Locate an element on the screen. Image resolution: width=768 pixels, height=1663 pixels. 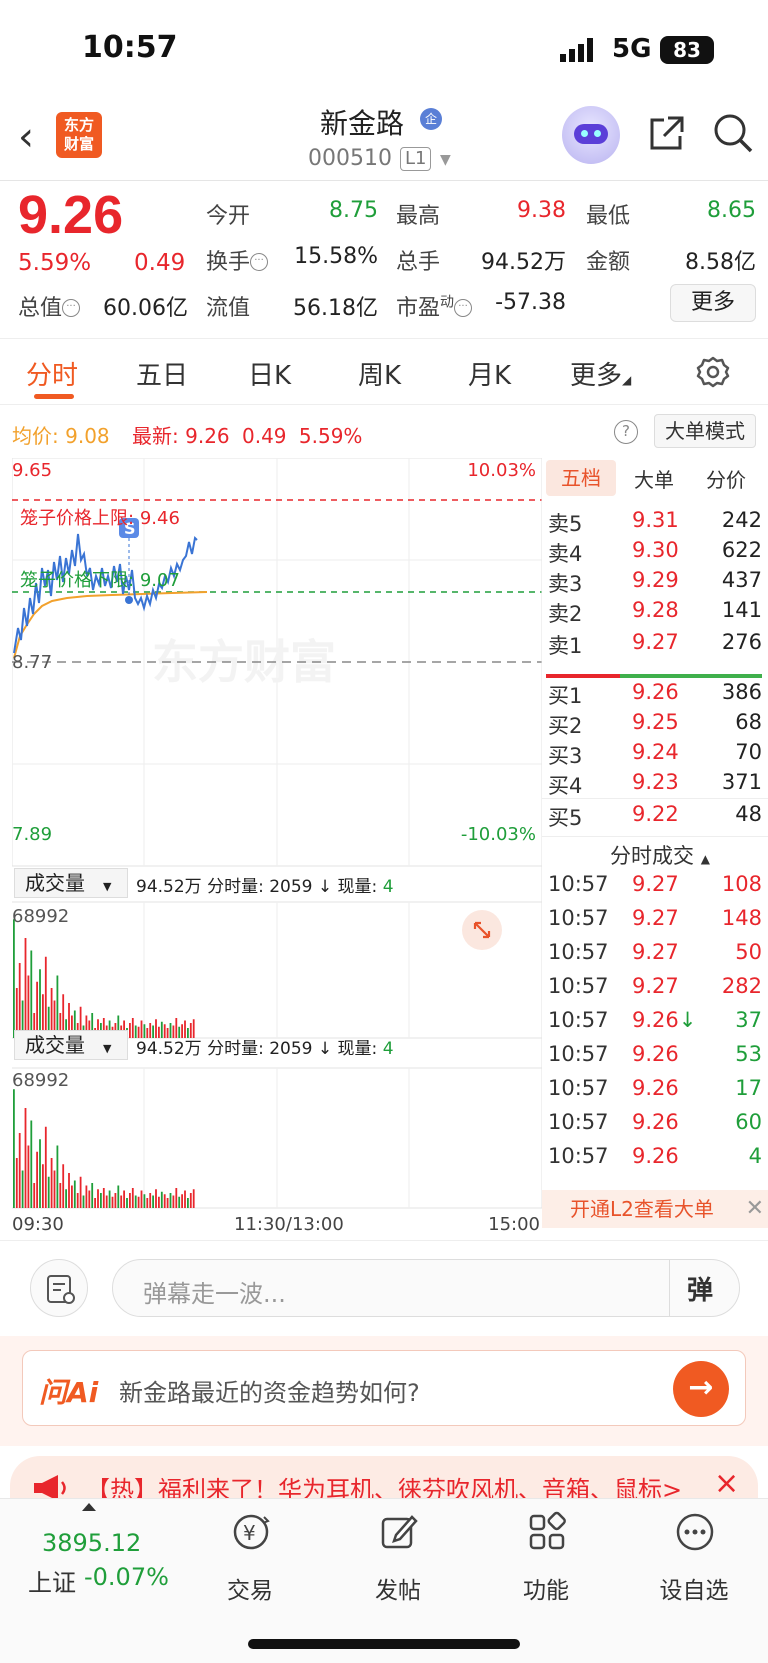
index-name: 上证 is located at coordinates (52, 1580).